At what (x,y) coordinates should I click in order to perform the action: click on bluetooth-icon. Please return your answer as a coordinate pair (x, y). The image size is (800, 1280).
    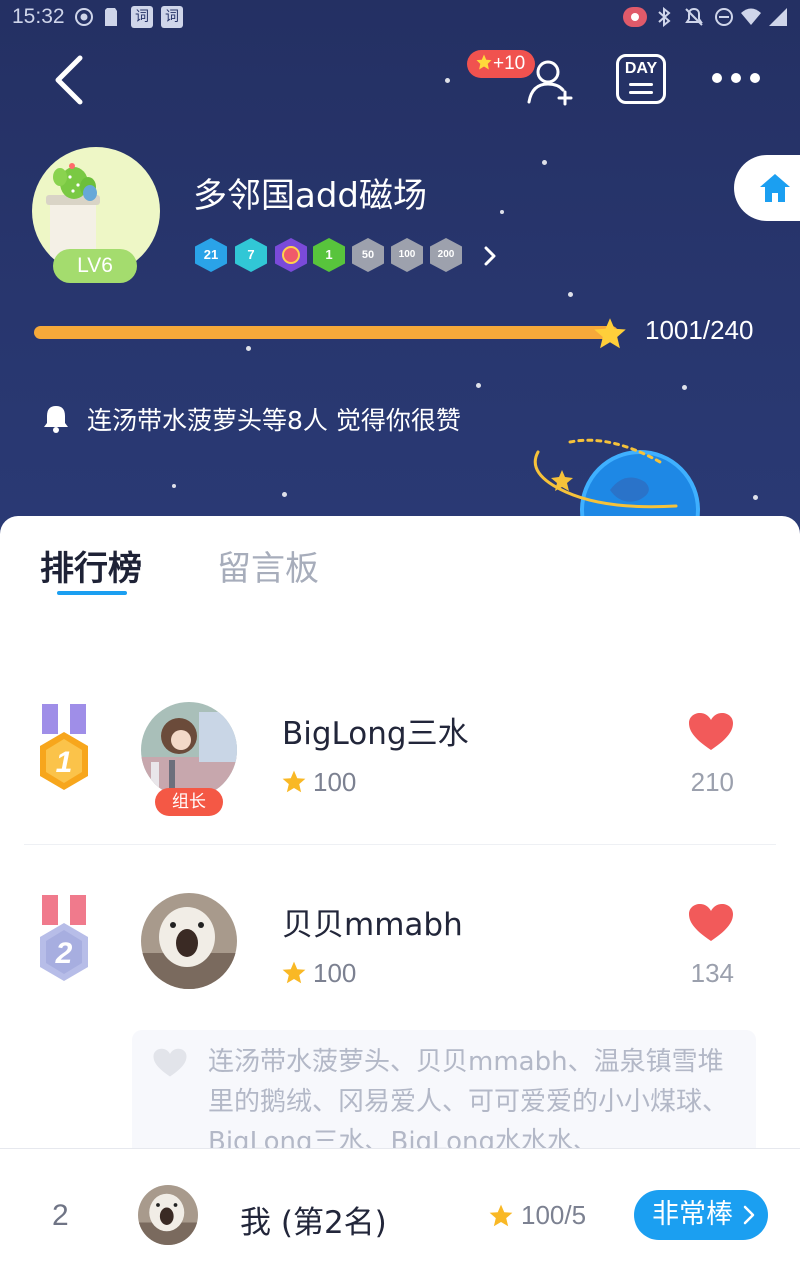
    Looking at the image, I should click on (664, 17).